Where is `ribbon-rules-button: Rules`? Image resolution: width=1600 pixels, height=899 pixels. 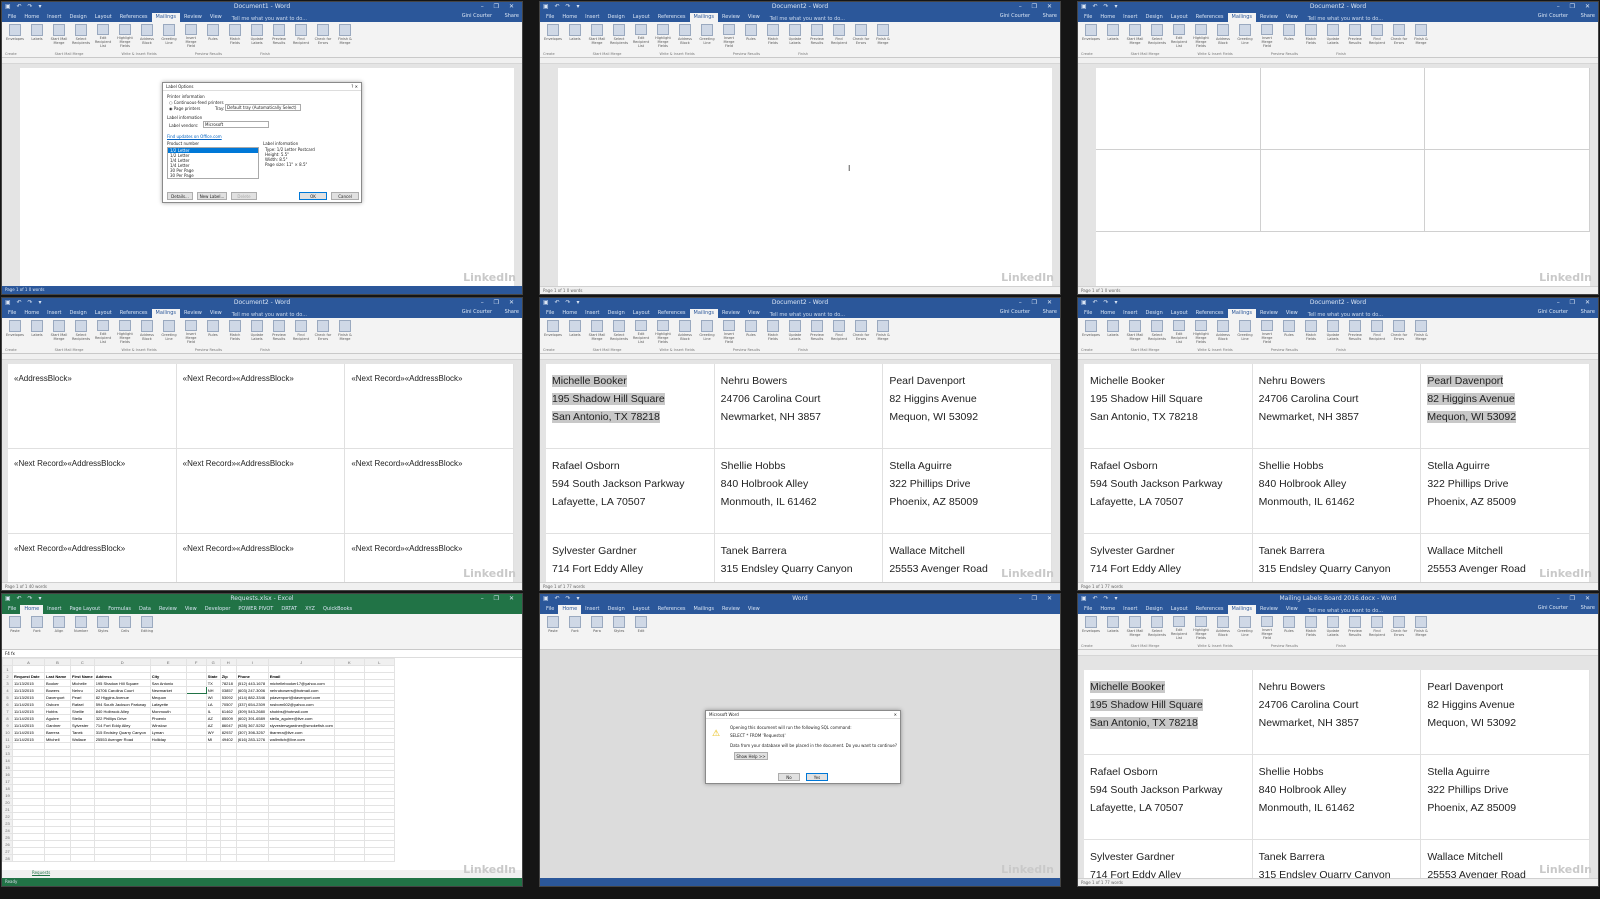
ribbon-rules-button: Rules is located at coordinates (213, 332).